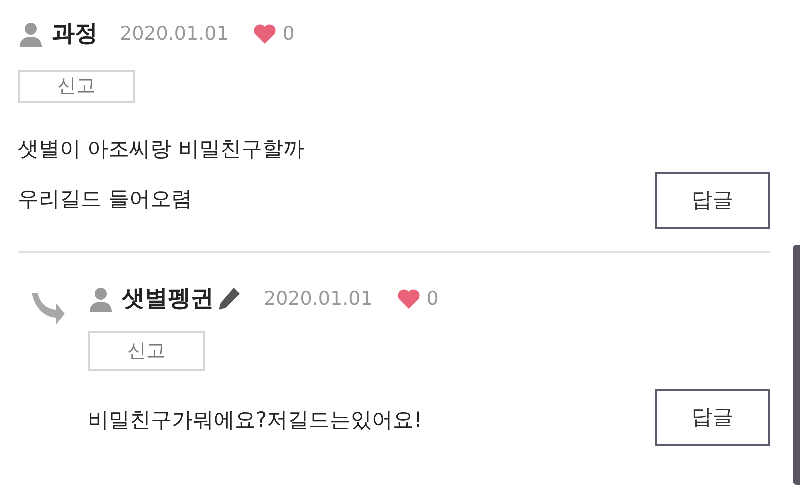 The height and width of the screenshot is (485, 800). I want to click on author-name: 과정, so click(75, 34).